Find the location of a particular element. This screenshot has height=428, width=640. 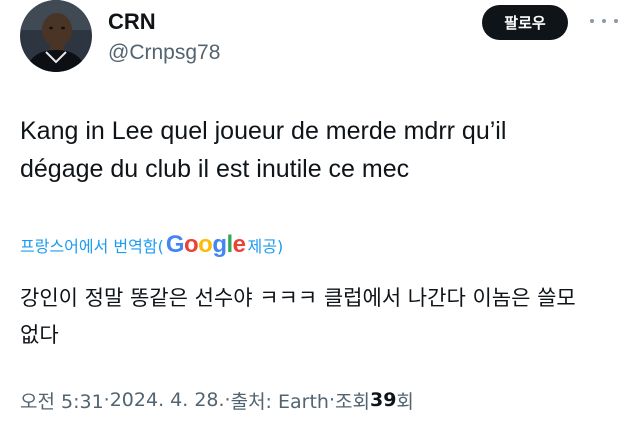

follow-button: 팔로우 is located at coordinates (525, 22).